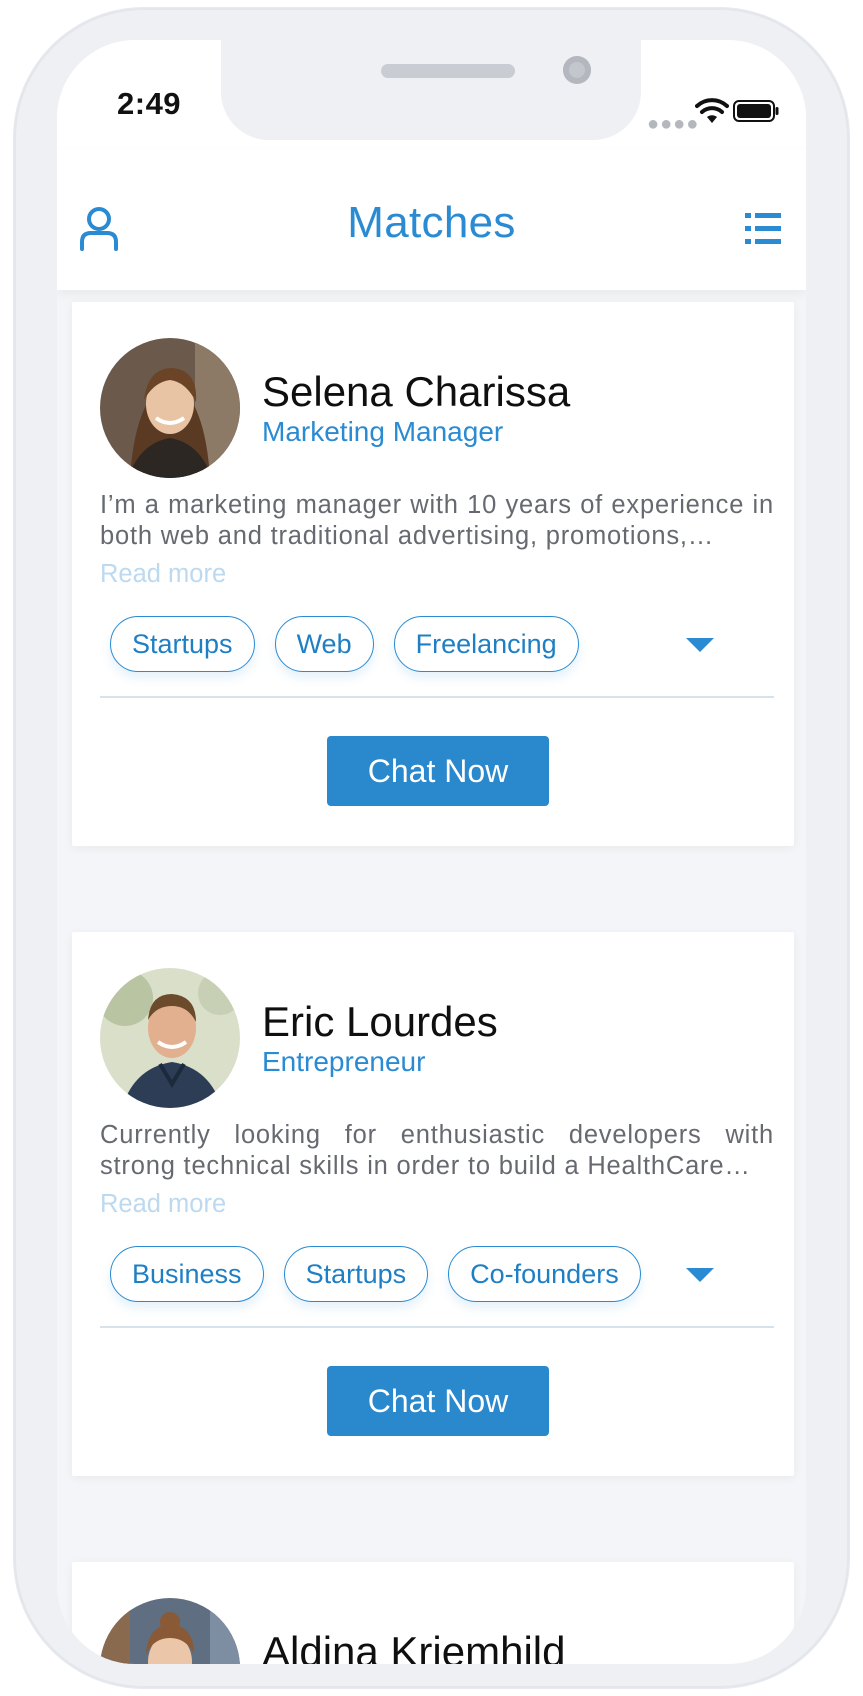 The image size is (863, 1696). Describe the element at coordinates (712, 110) in the screenshot. I see `wifi-icon` at that location.